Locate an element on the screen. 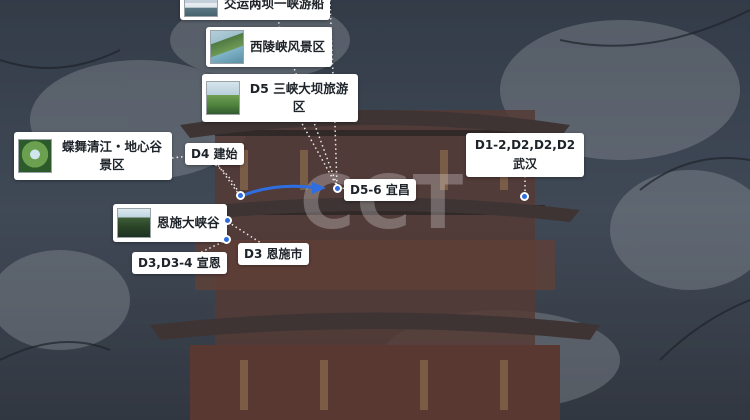 The height and width of the screenshot is (420, 750). attraction-card-enshi: 恩施大峡谷 is located at coordinates (170, 223).